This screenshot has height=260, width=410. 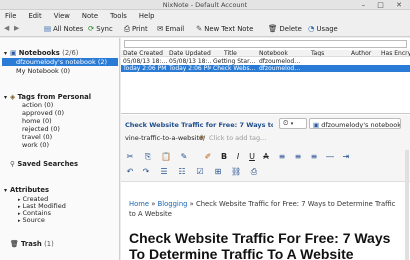 I want to click on undo-icon: ↶, so click(x=130, y=171).